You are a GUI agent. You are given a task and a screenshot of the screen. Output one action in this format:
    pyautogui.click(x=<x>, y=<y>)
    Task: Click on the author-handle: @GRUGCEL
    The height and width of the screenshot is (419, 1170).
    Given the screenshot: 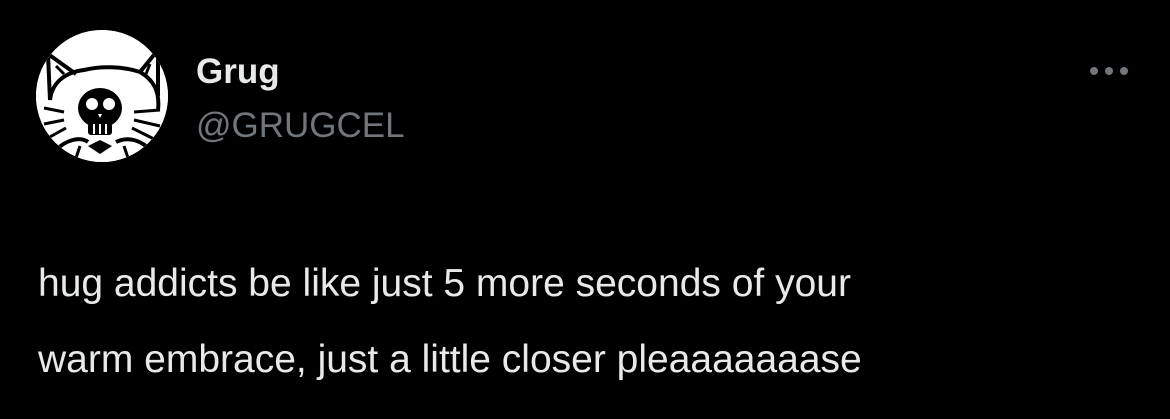 What is the action you would take?
    pyautogui.click(x=300, y=126)
    